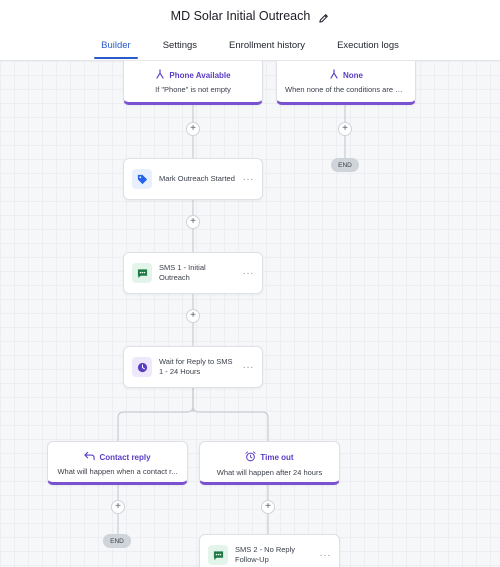 The width and height of the screenshot is (500, 567). What do you see at coordinates (142, 367) in the screenshot?
I see `clock-icon` at bounding box center [142, 367].